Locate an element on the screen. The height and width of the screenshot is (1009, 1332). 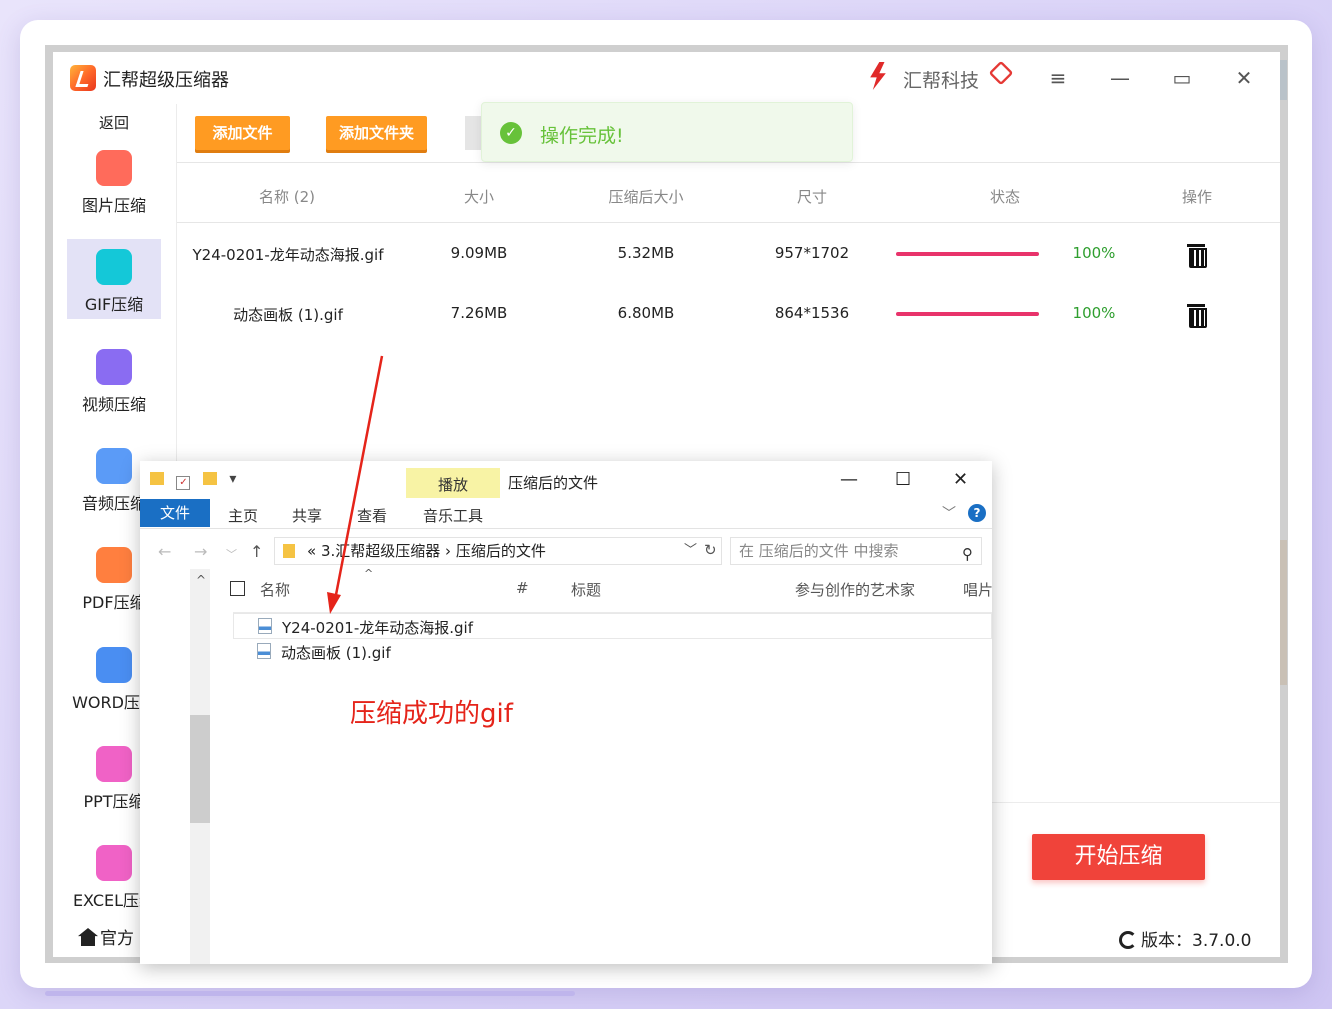
success-toast: ✓ 操作完成! is located at coordinates (667, 132).